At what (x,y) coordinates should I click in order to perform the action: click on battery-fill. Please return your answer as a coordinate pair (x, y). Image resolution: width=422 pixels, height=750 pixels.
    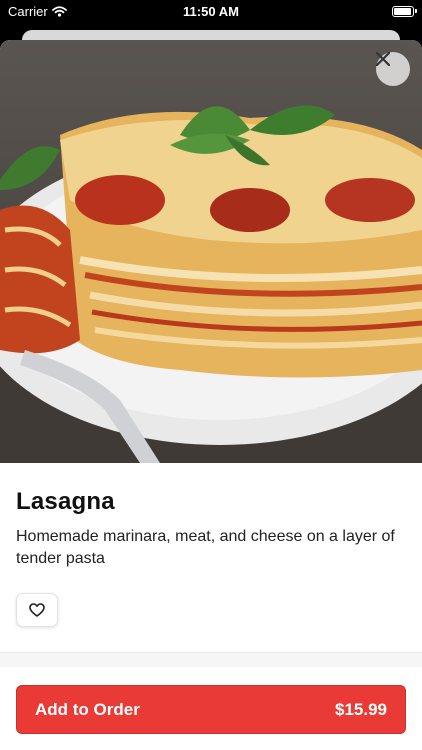
    Looking at the image, I should click on (402, 11).